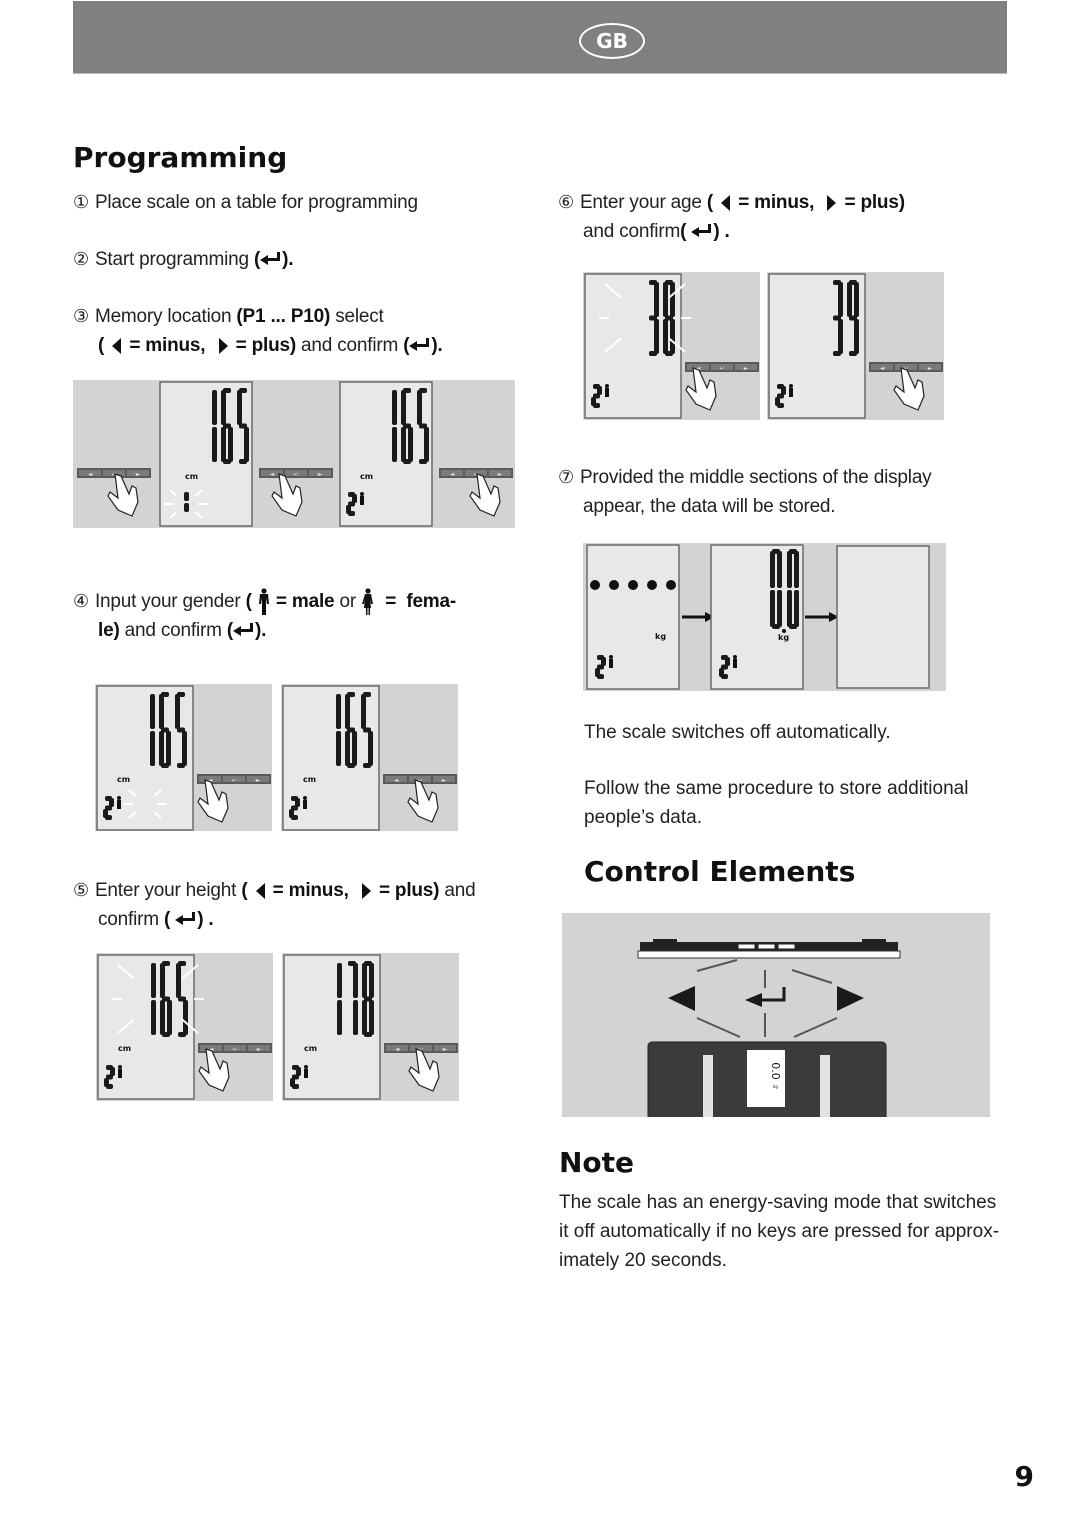 The width and height of the screenshot is (1080, 1532). What do you see at coordinates (765, 997) in the screenshot?
I see `enter-arrow-icon` at bounding box center [765, 997].